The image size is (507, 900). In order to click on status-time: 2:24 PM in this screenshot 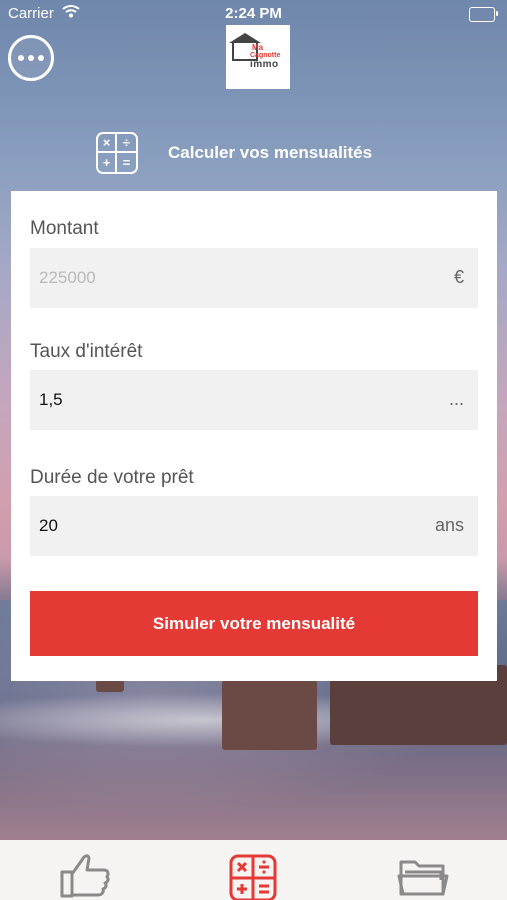, I will do `click(253, 13)`.